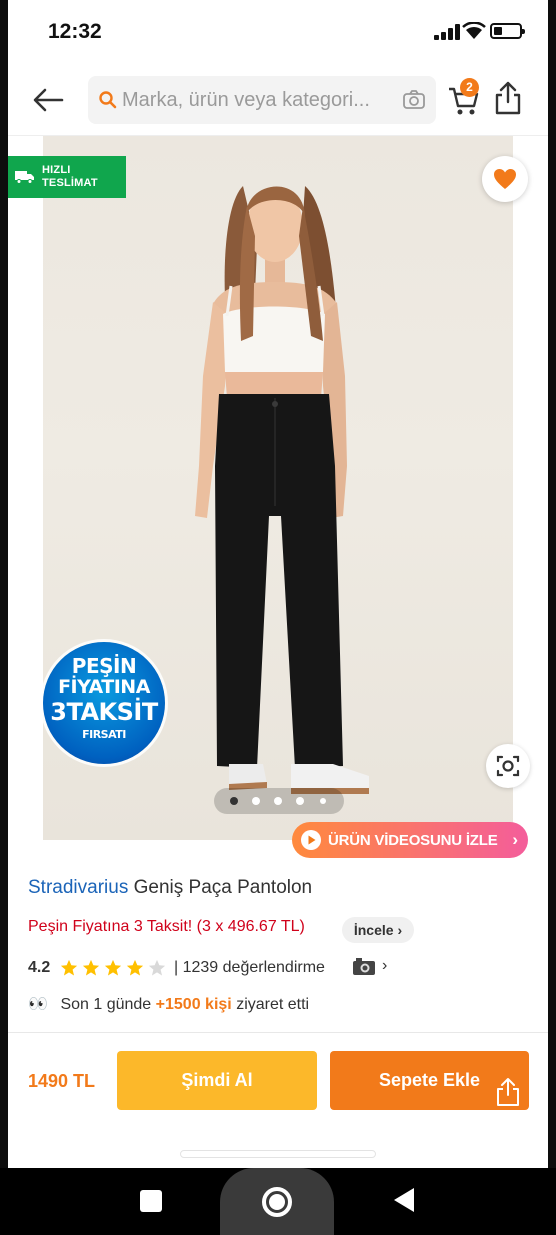  I want to click on scan-icon, so click(508, 766).